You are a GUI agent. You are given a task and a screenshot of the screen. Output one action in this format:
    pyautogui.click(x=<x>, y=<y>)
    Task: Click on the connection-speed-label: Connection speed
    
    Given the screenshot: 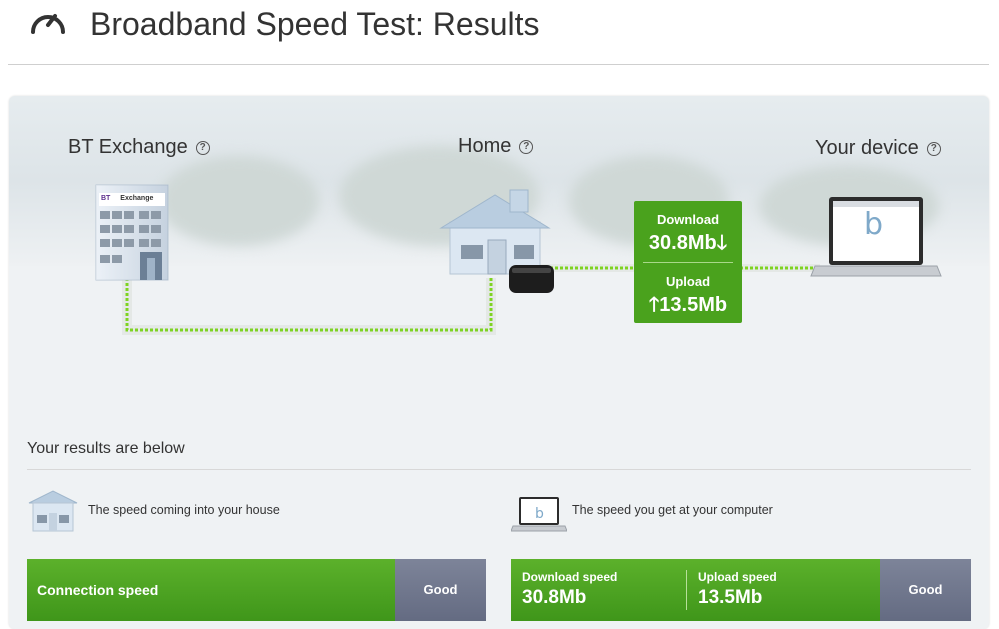 What is the action you would take?
    pyautogui.click(x=98, y=590)
    